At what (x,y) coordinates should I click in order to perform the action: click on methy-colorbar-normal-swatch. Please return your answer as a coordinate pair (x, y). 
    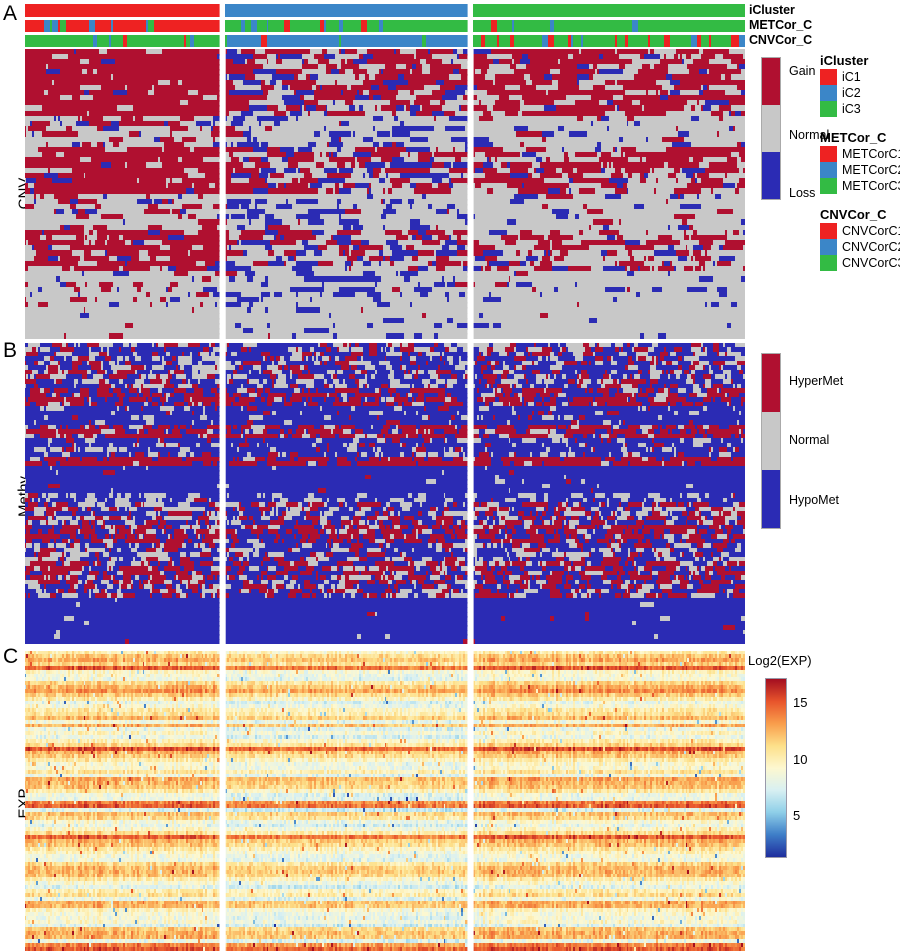
    Looking at the image, I should click on (771, 440).